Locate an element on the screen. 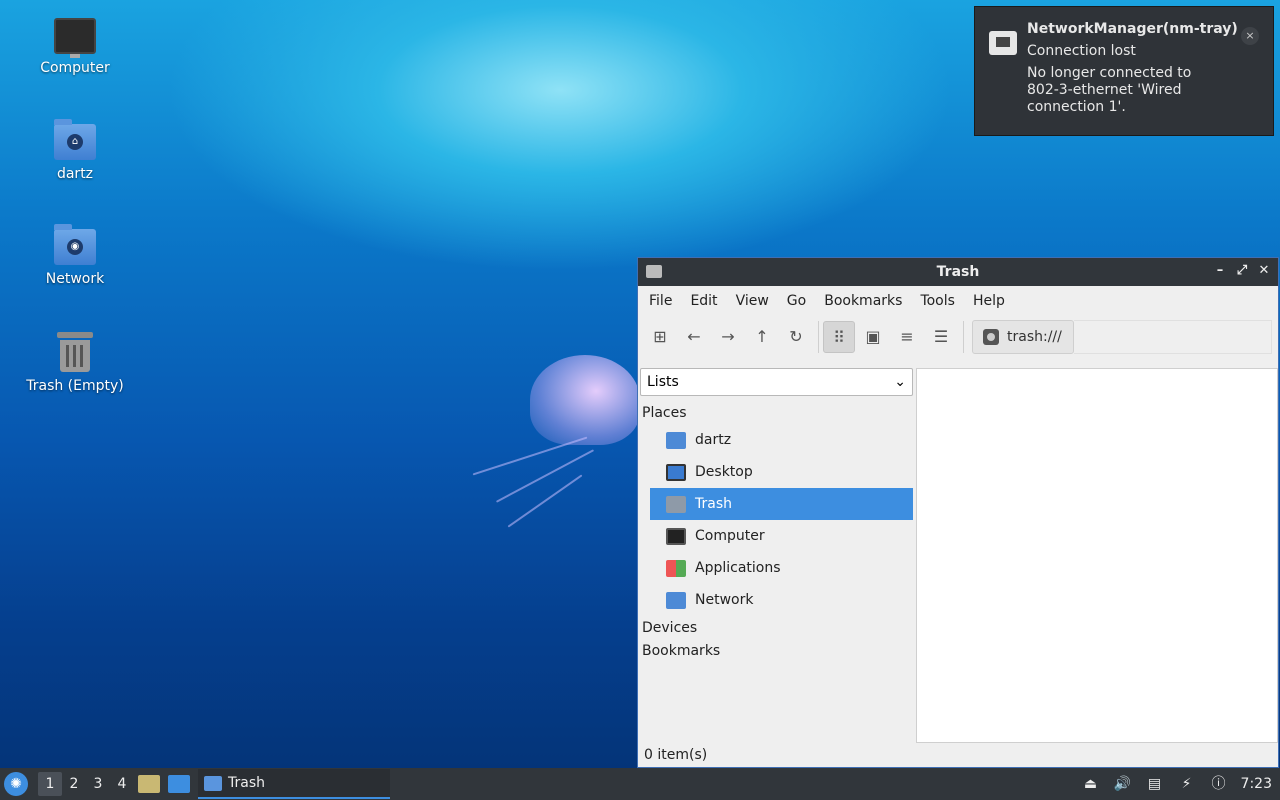  drive-icon is located at coordinates (991, 337).